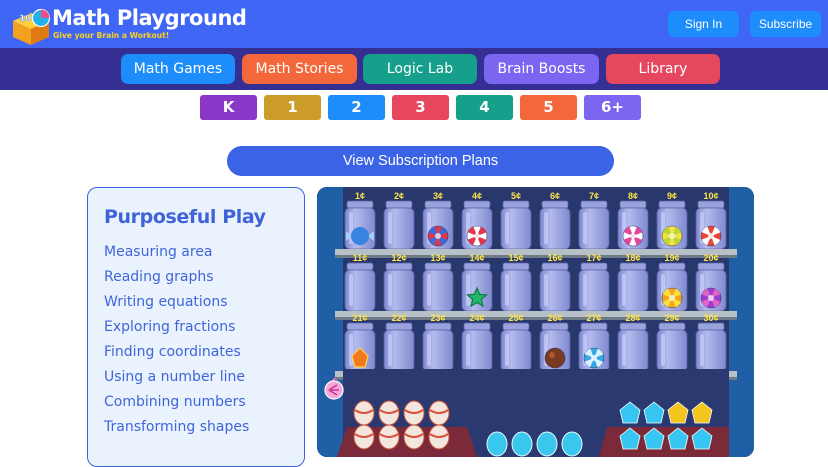 The width and height of the screenshot is (828, 467). Describe the element at coordinates (398, 318) in the screenshot. I see `price-label-22c: 22¢` at that location.